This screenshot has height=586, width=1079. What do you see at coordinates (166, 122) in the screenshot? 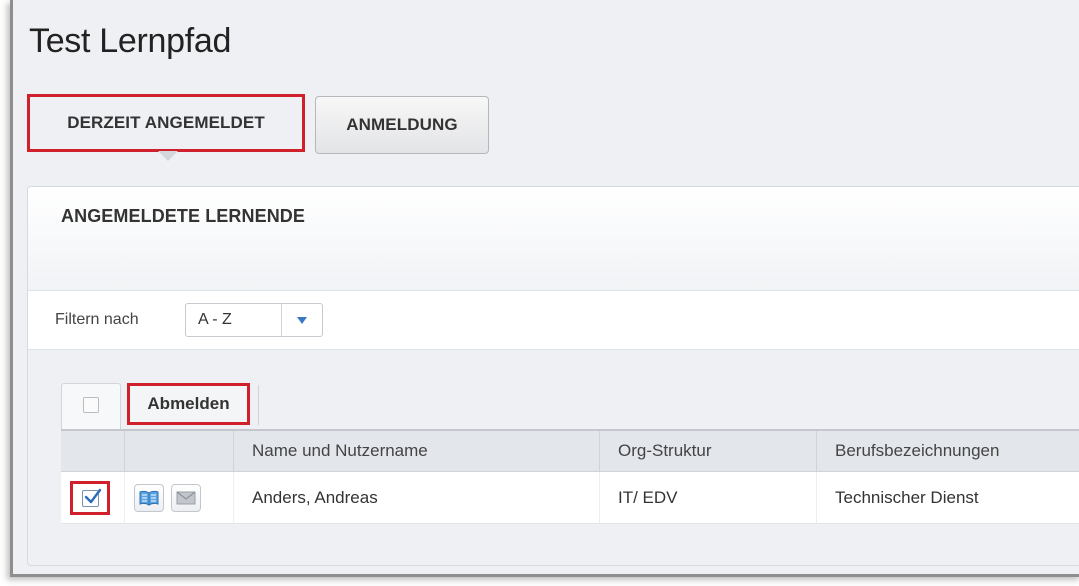
I see `tab-label: DERZEIT ANGEMELDET` at bounding box center [166, 122].